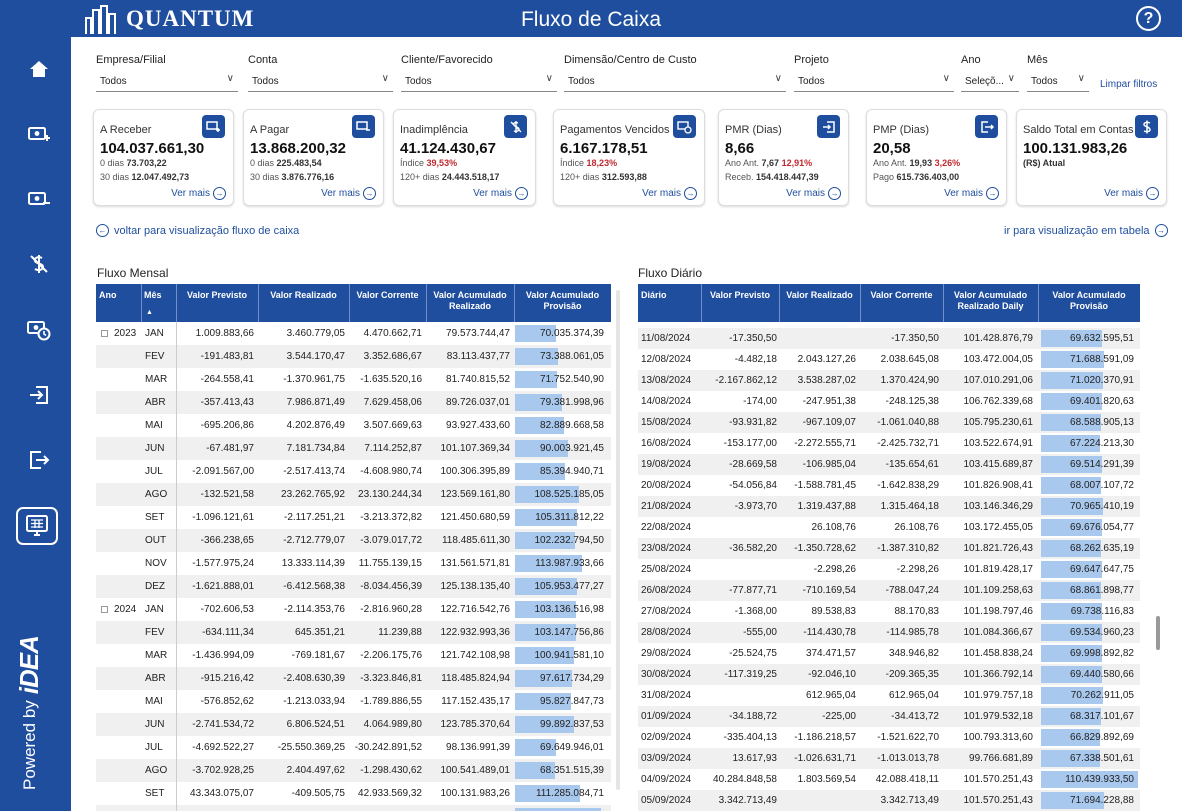  What do you see at coordinates (449, 177) in the screenshot?
I see `card-detail-line: 120+ dias 24.443.518,17` at bounding box center [449, 177].